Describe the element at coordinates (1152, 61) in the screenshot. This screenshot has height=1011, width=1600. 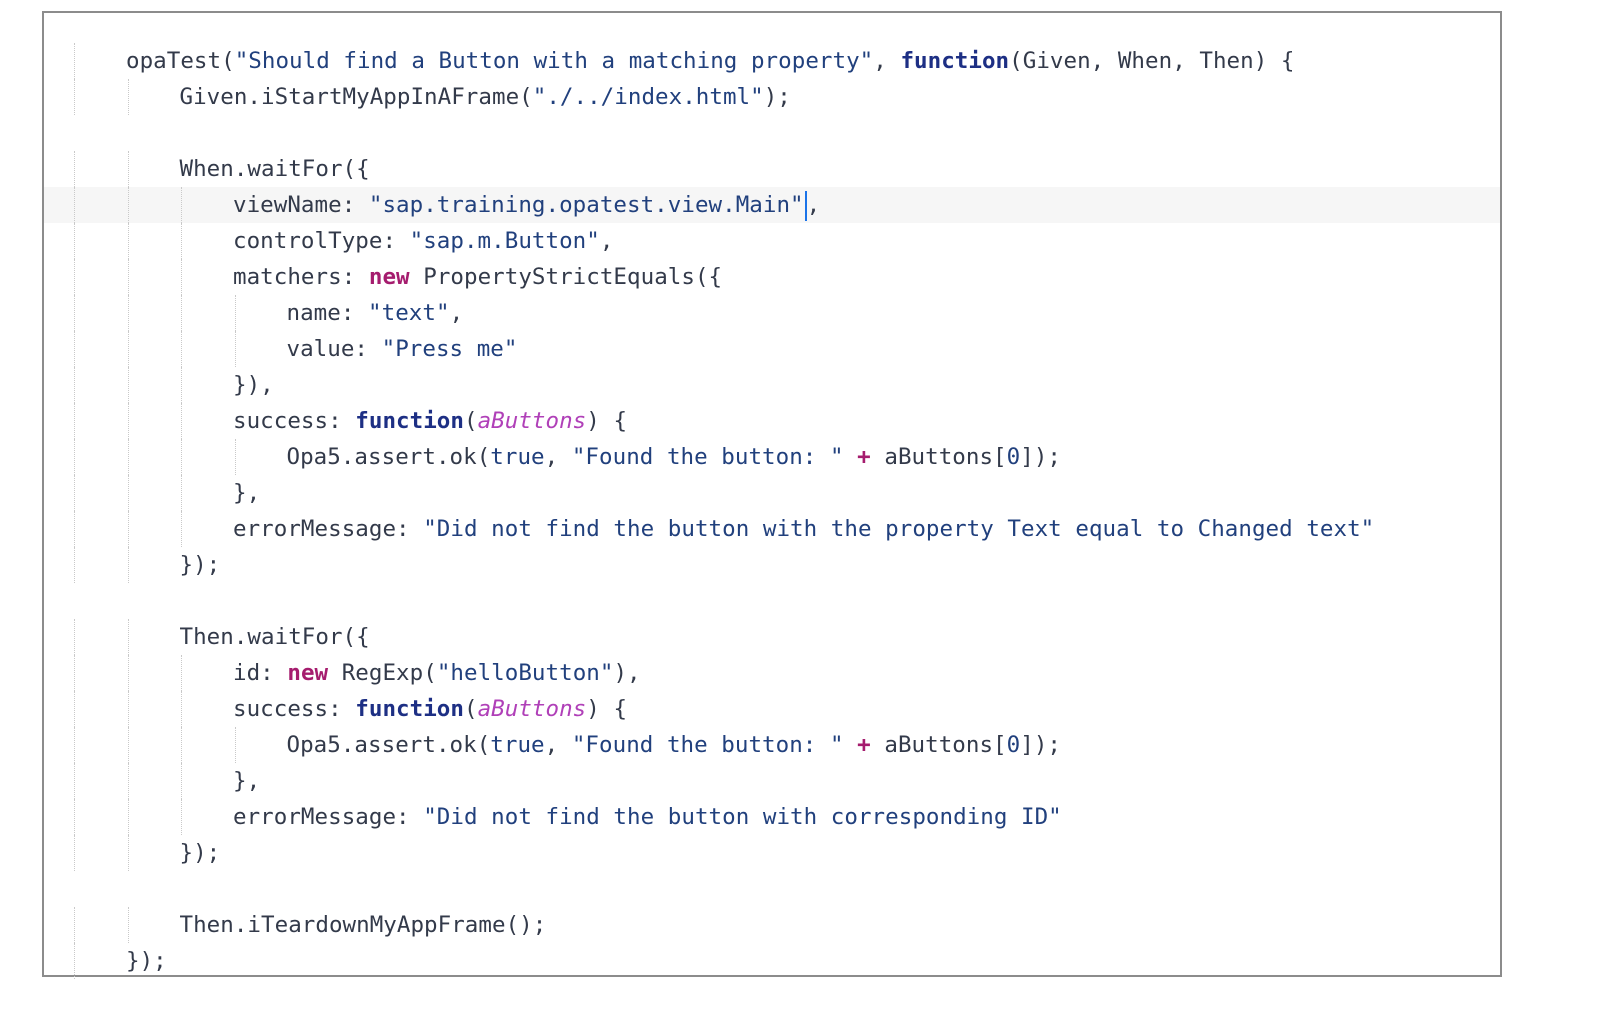
I see `code-token: (Given, When, Then) {` at that location.